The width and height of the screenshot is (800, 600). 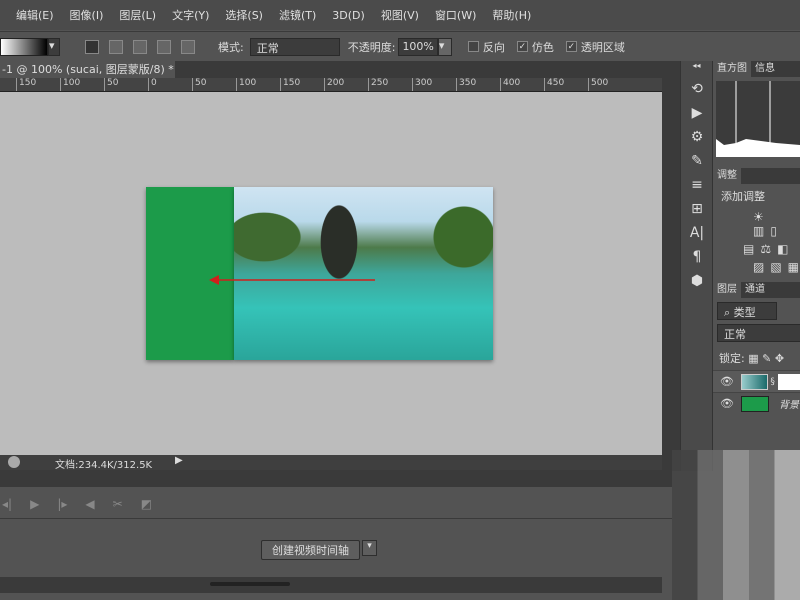 I want to click on menu-3d: 3D(D), so click(x=348, y=15).